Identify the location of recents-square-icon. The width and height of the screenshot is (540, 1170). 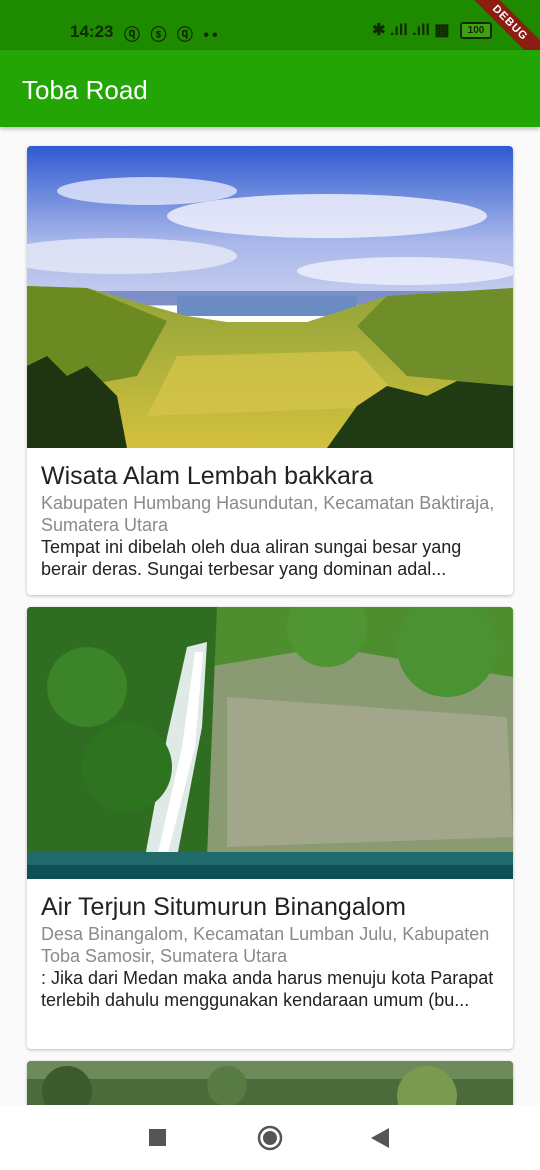
(157, 1137).